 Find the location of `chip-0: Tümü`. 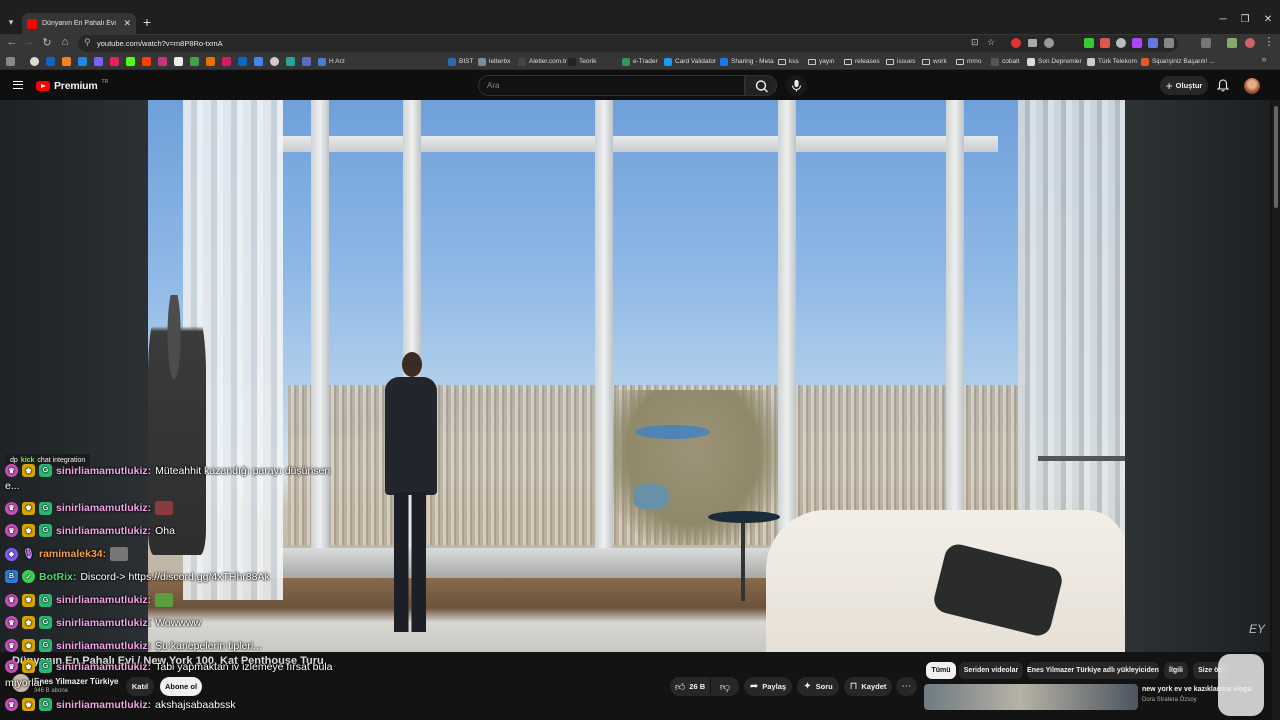

chip-0: Tümü is located at coordinates (941, 670).